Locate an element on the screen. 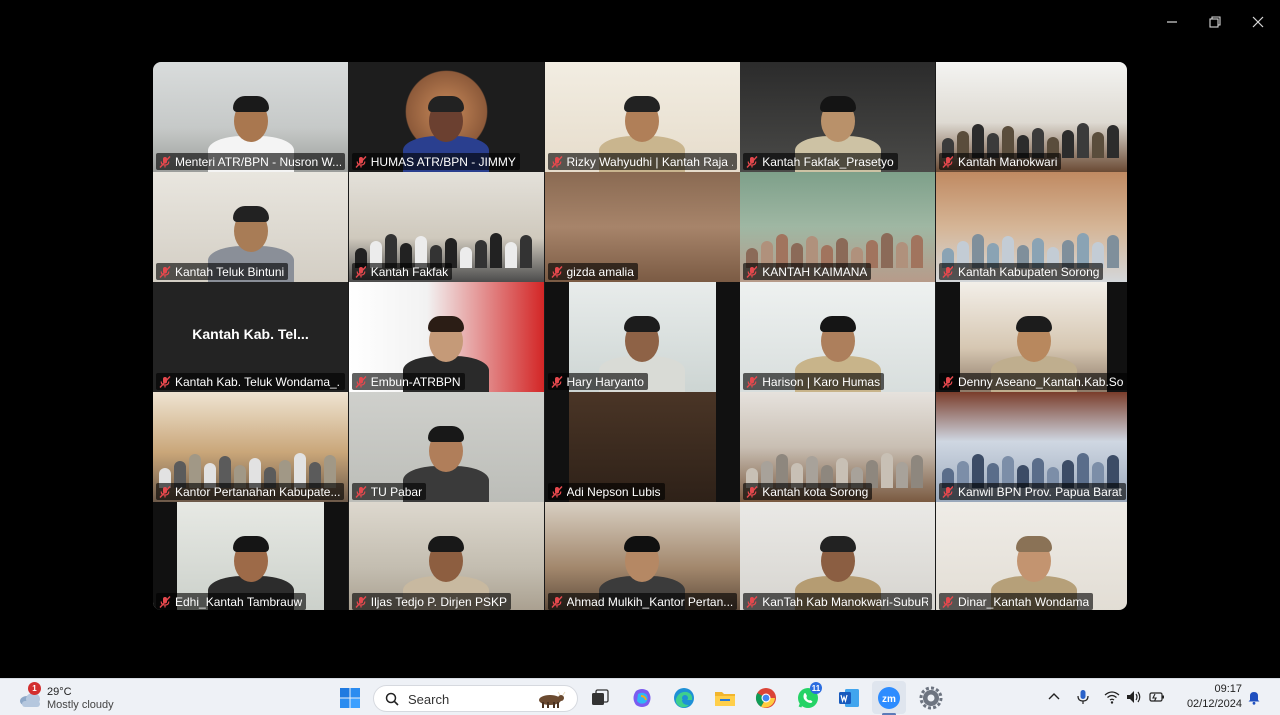 Image resolution: width=1280 pixels, height=715 pixels. svg-text: zm is located at coordinates (889, 699).